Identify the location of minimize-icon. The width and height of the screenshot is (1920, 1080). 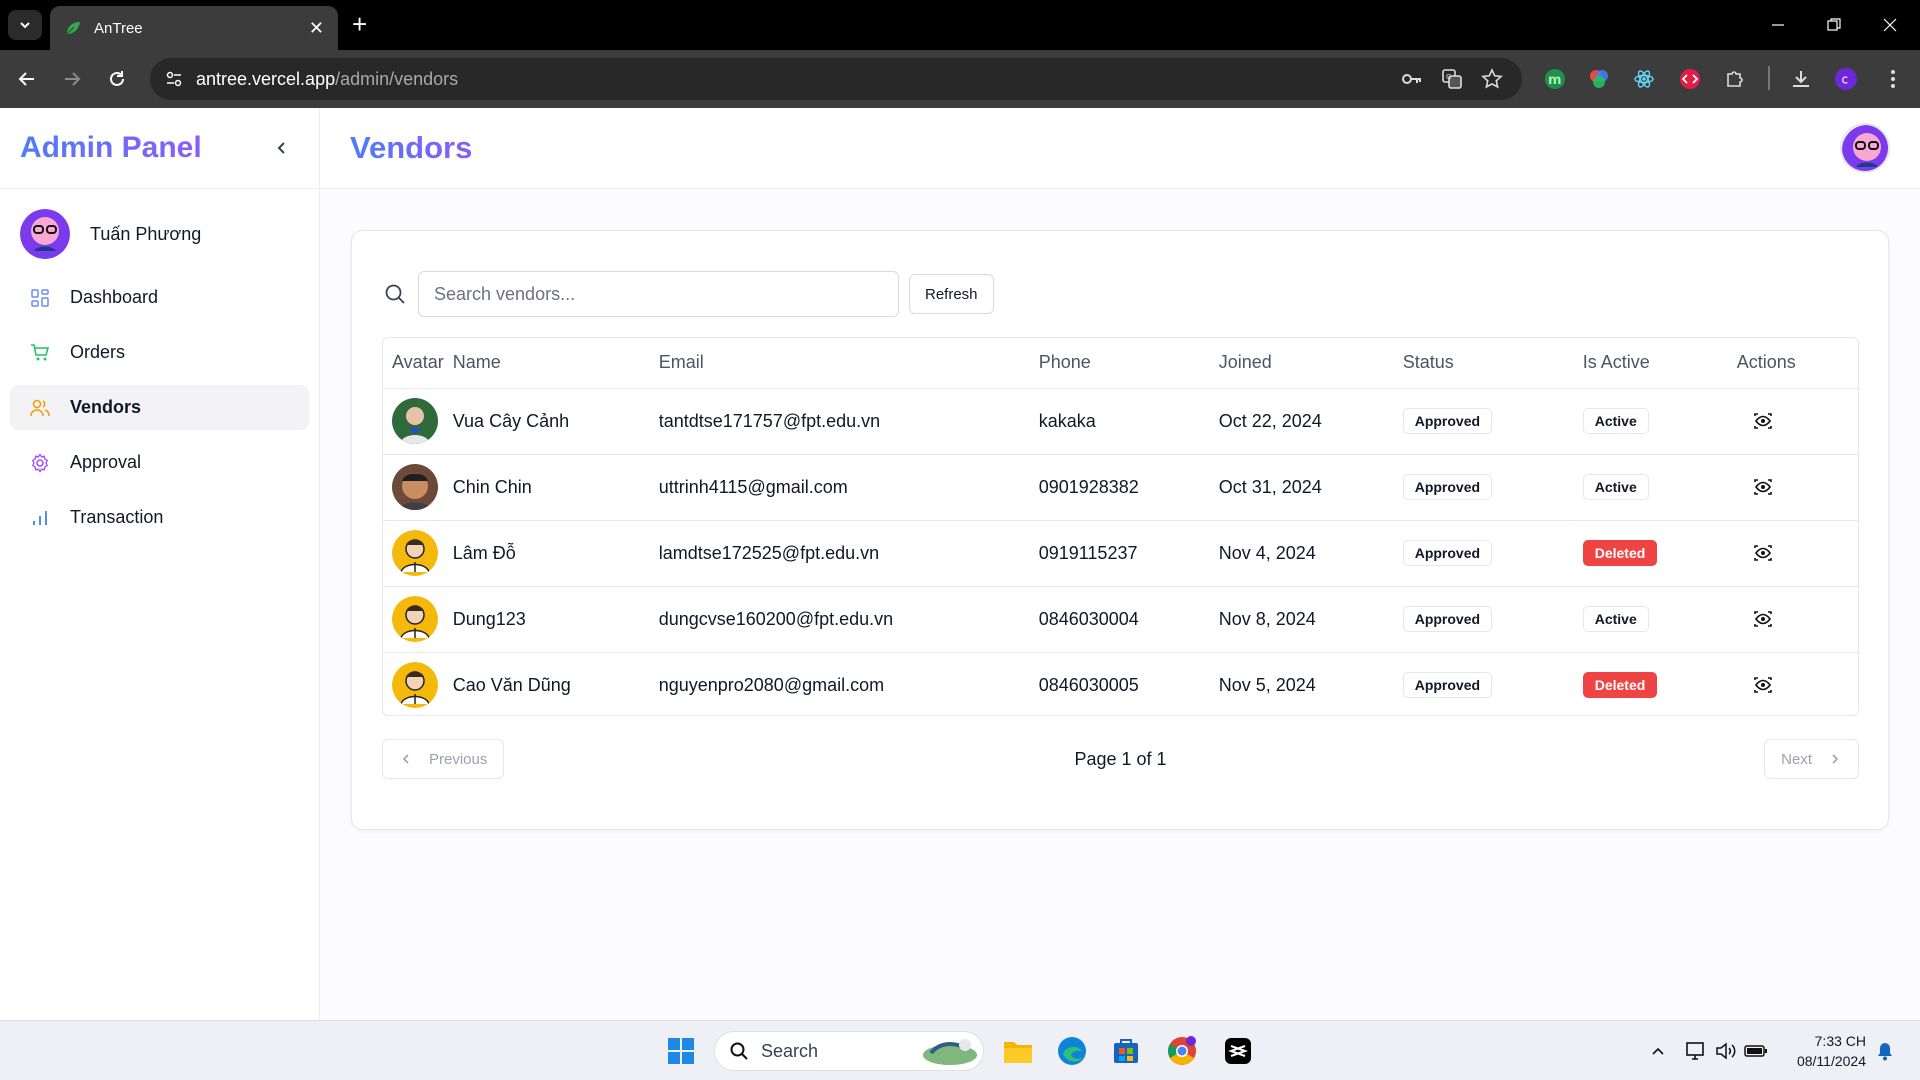
(1778, 25).